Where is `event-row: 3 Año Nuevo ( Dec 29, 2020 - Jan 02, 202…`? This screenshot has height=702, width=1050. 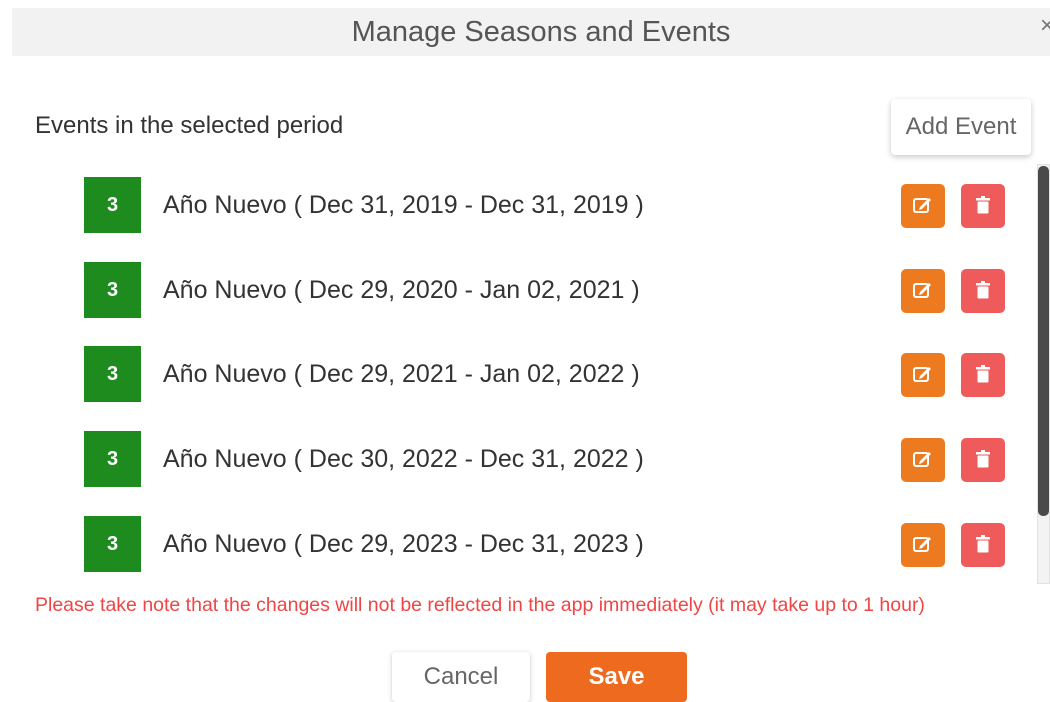
event-row: 3 Año Nuevo ( Dec 29, 2020 - Jan 02, 202… is located at coordinates (515, 290).